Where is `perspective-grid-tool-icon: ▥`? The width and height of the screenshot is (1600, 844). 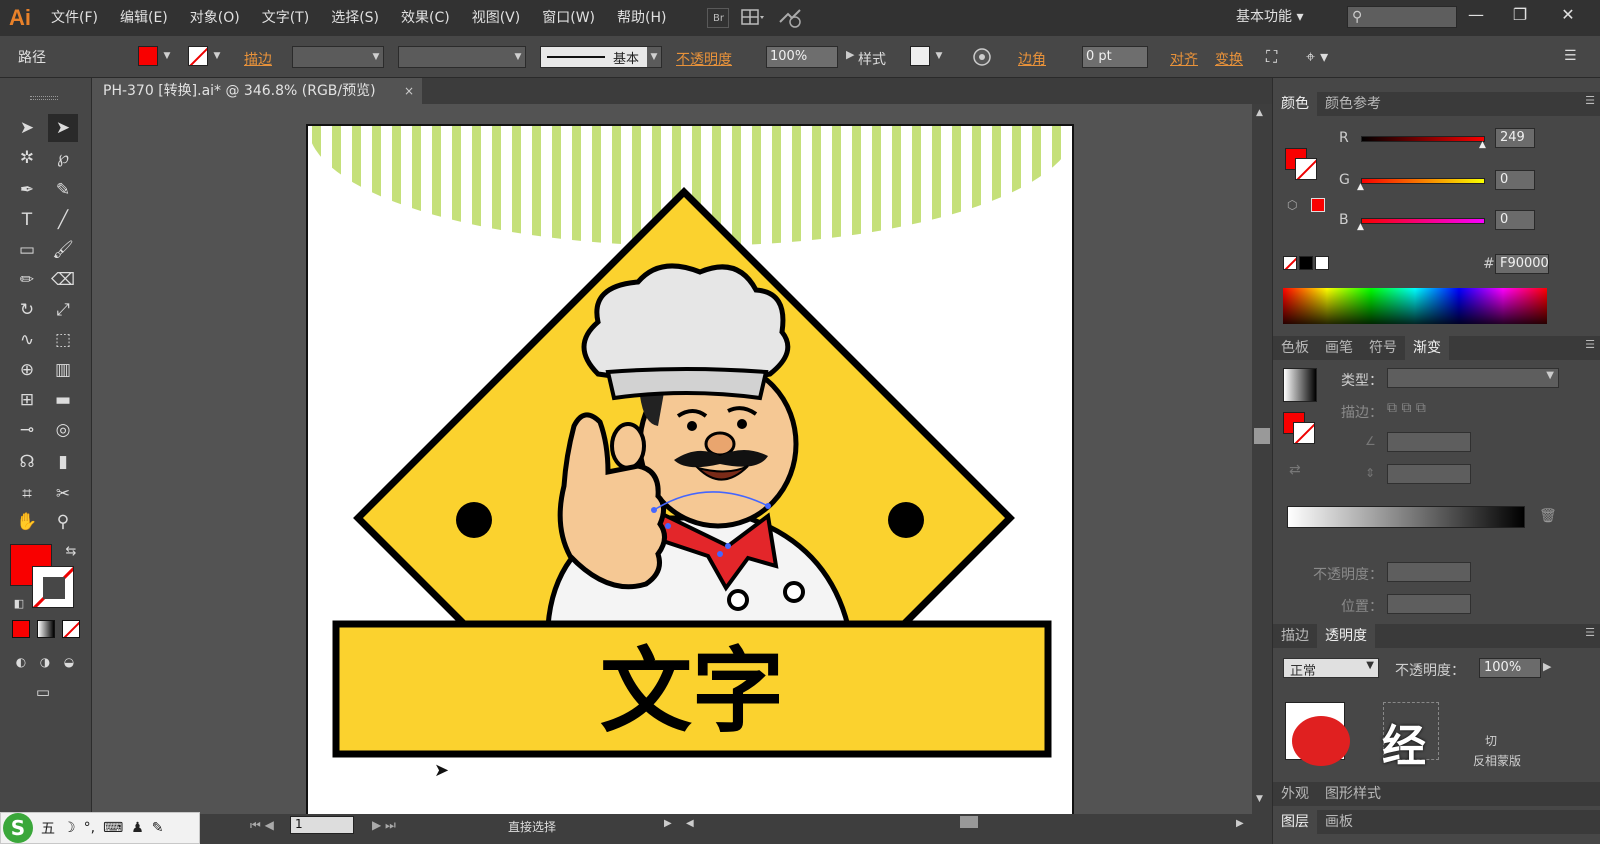 perspective-grid-tool-icon: ▥ is located at coordinates (63, 370).